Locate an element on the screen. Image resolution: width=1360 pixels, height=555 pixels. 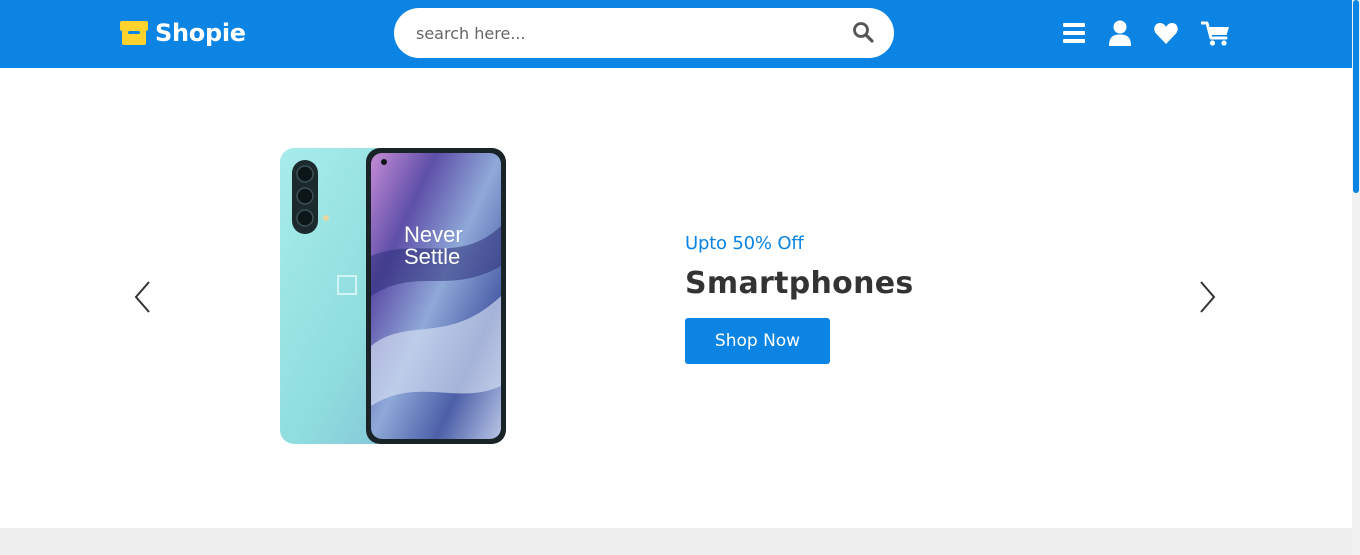
chevron-left-icon is located at coordinates (143, 297).